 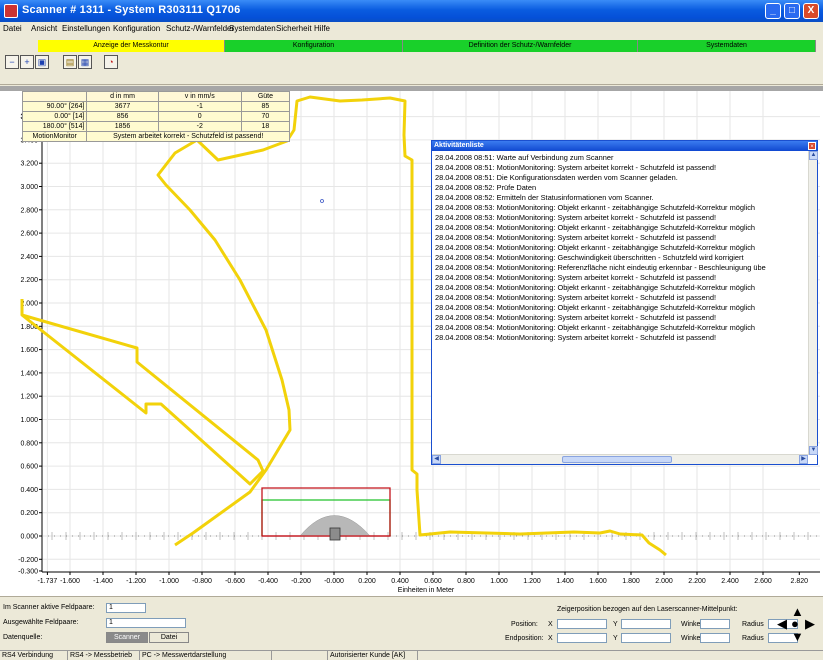 What do you see at coordinates (103, 581) in the screenshot?
I see `x-tick-label: -1.400` at bounding box center [103, 581].